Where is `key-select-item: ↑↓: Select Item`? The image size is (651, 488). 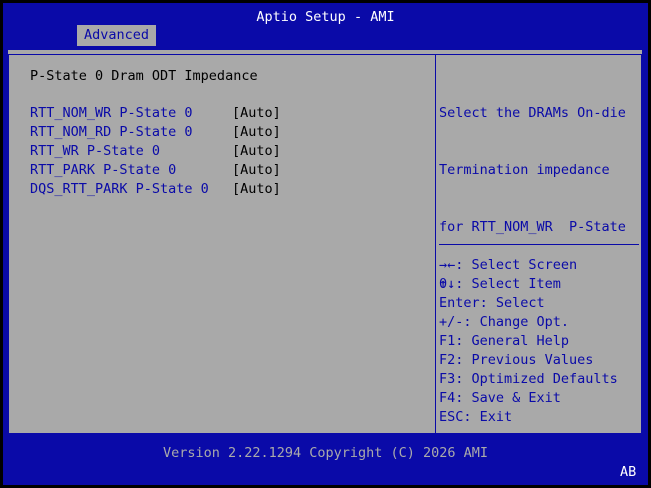 key-select-item: ↑↓: Select Item is located at coordinates (500, 284).